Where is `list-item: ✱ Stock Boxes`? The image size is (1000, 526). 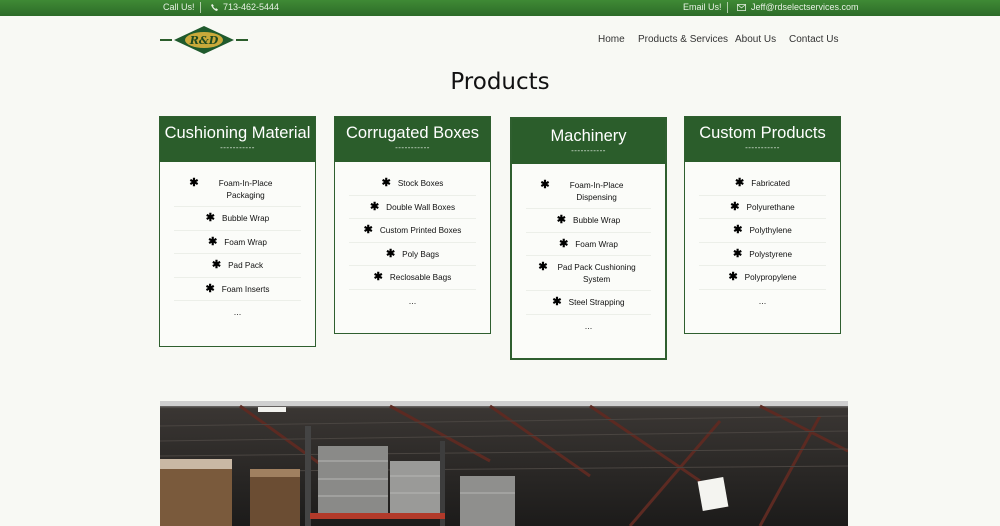 list-item: ✱ Stock Boxes is located at coordinates (412, 186).